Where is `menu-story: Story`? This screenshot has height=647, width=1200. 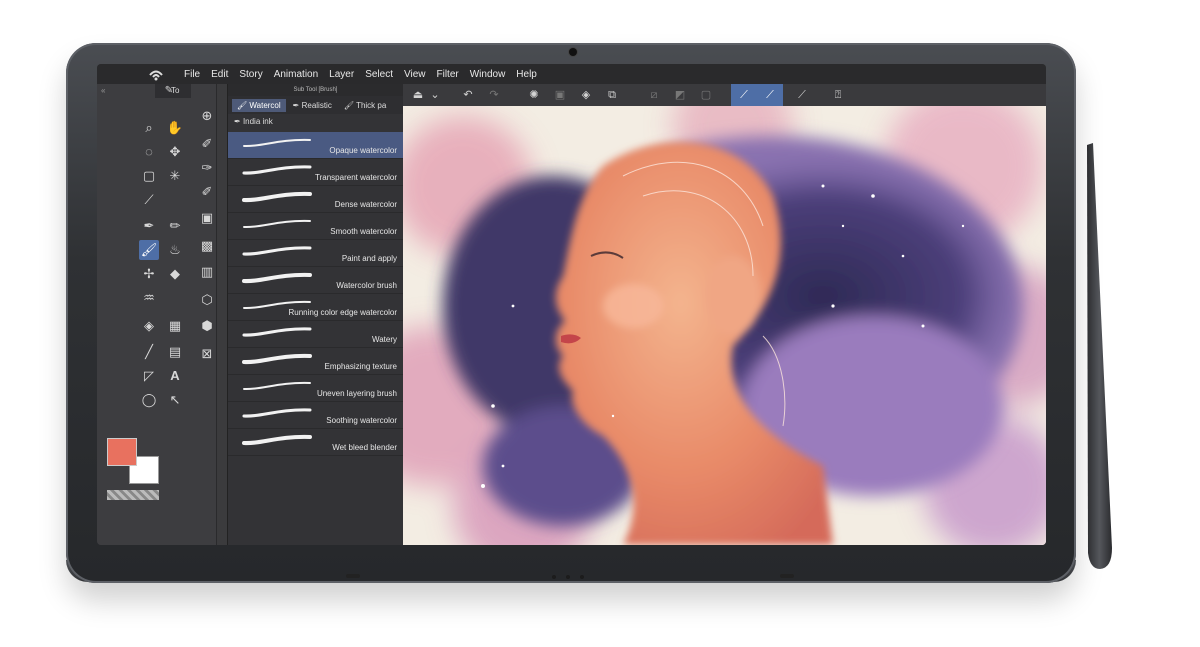
menu-story: Story is located at coordinates (250, 74).